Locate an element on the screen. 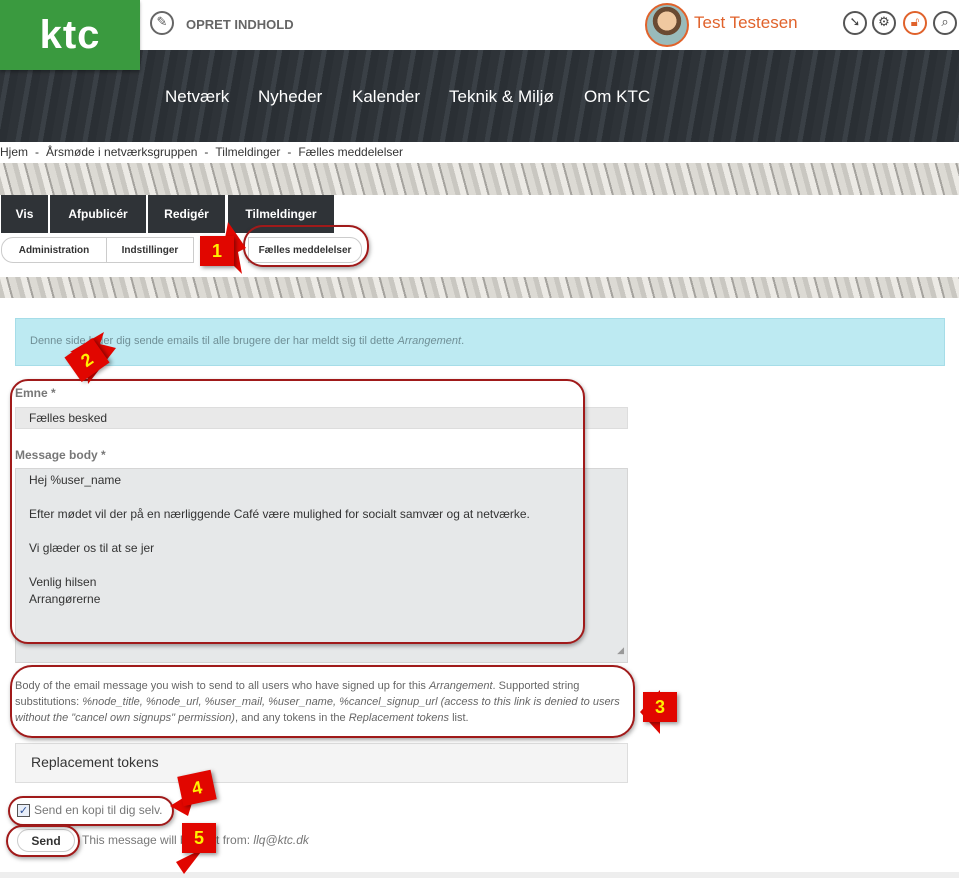 This screenshot has width=959, height=878. ktc-logo: ktc is located at coordinates (70, 35).